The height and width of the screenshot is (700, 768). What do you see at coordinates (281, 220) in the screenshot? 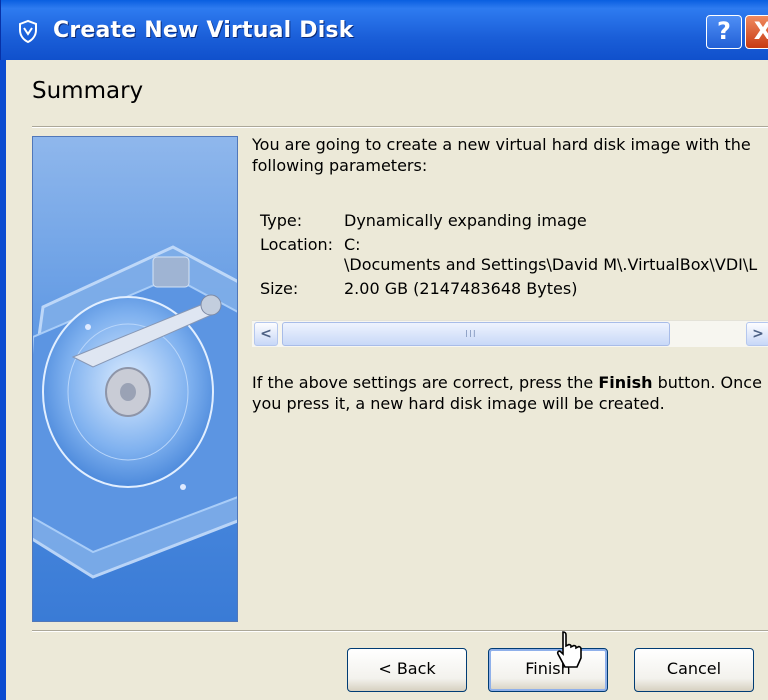
I see `param-key: Type:` at bounding box center [281, 220].